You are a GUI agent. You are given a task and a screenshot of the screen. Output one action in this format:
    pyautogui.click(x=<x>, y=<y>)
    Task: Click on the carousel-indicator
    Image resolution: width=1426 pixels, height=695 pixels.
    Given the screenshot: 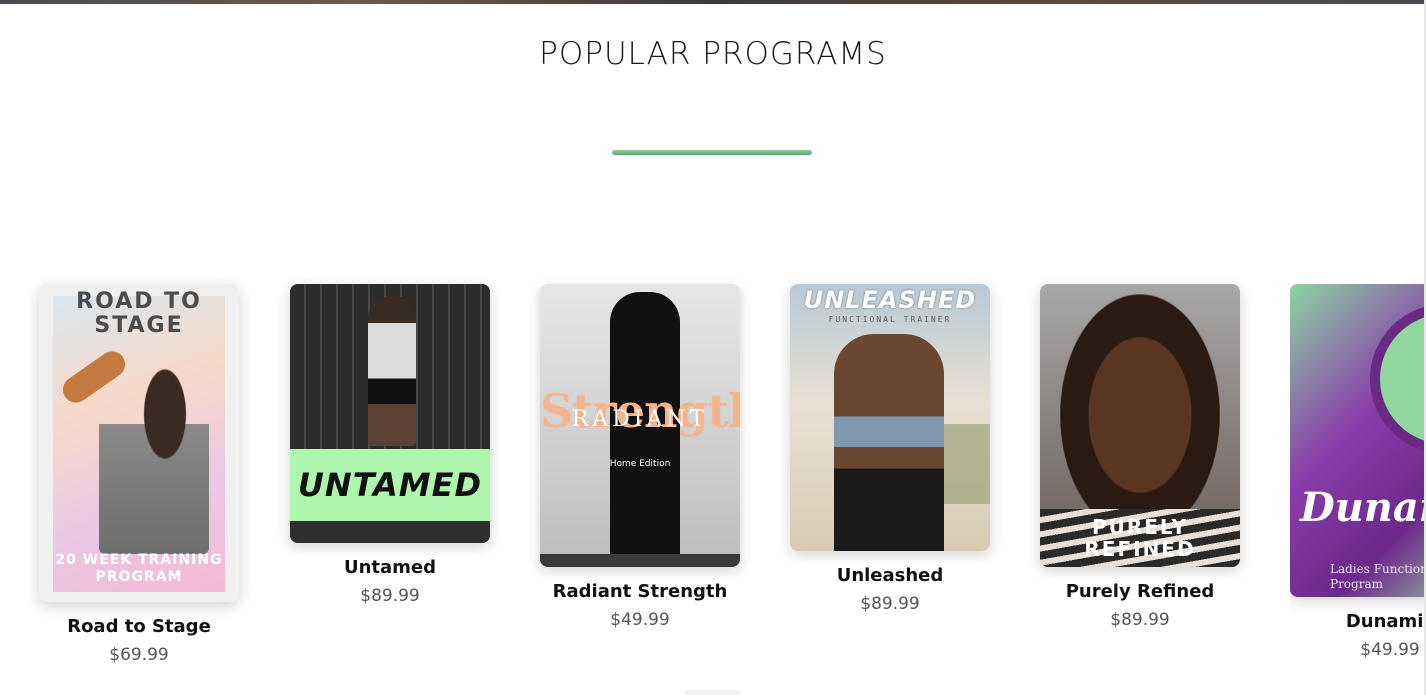 What is the action you would take?
    pyautogui.click(x=713, y=692)
    